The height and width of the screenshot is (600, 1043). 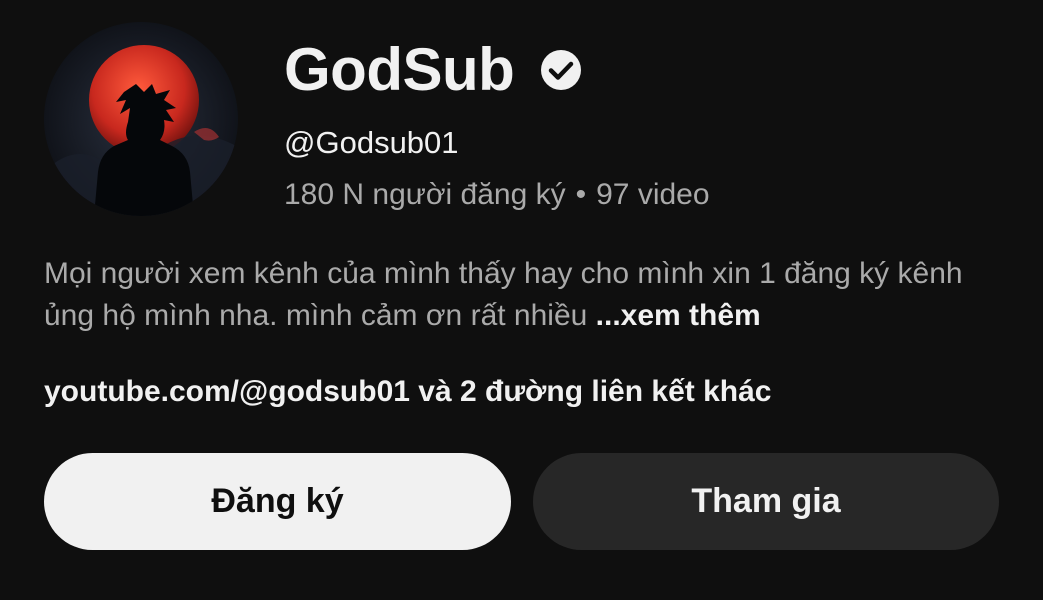 What do you see at coordinates (561, 70) in the screenshot?
I see `verified-check-icon` at bounding box center [561, 70].